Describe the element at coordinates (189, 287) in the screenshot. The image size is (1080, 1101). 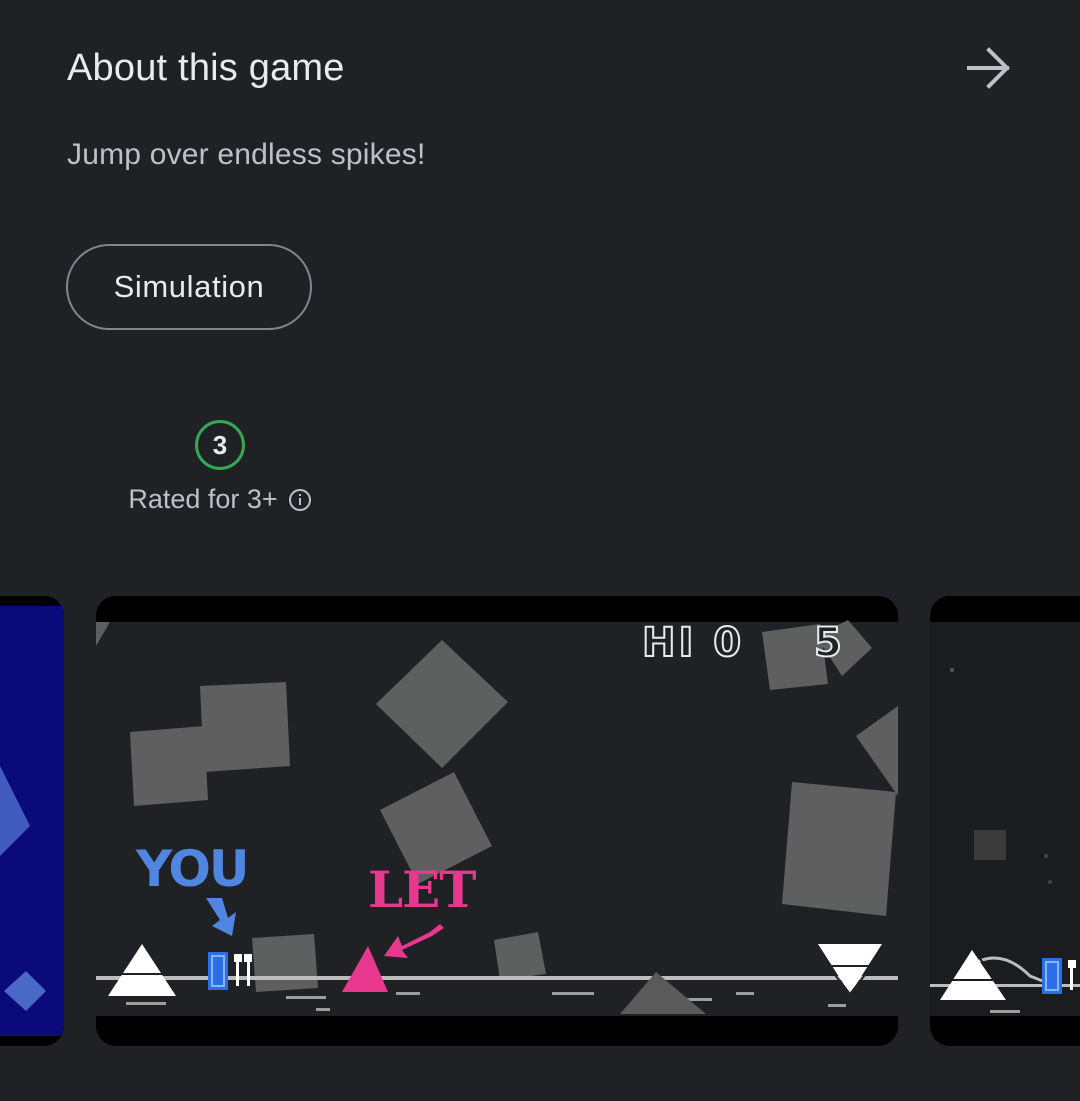
I see `category-chip-simulation: Simulation` at that location.